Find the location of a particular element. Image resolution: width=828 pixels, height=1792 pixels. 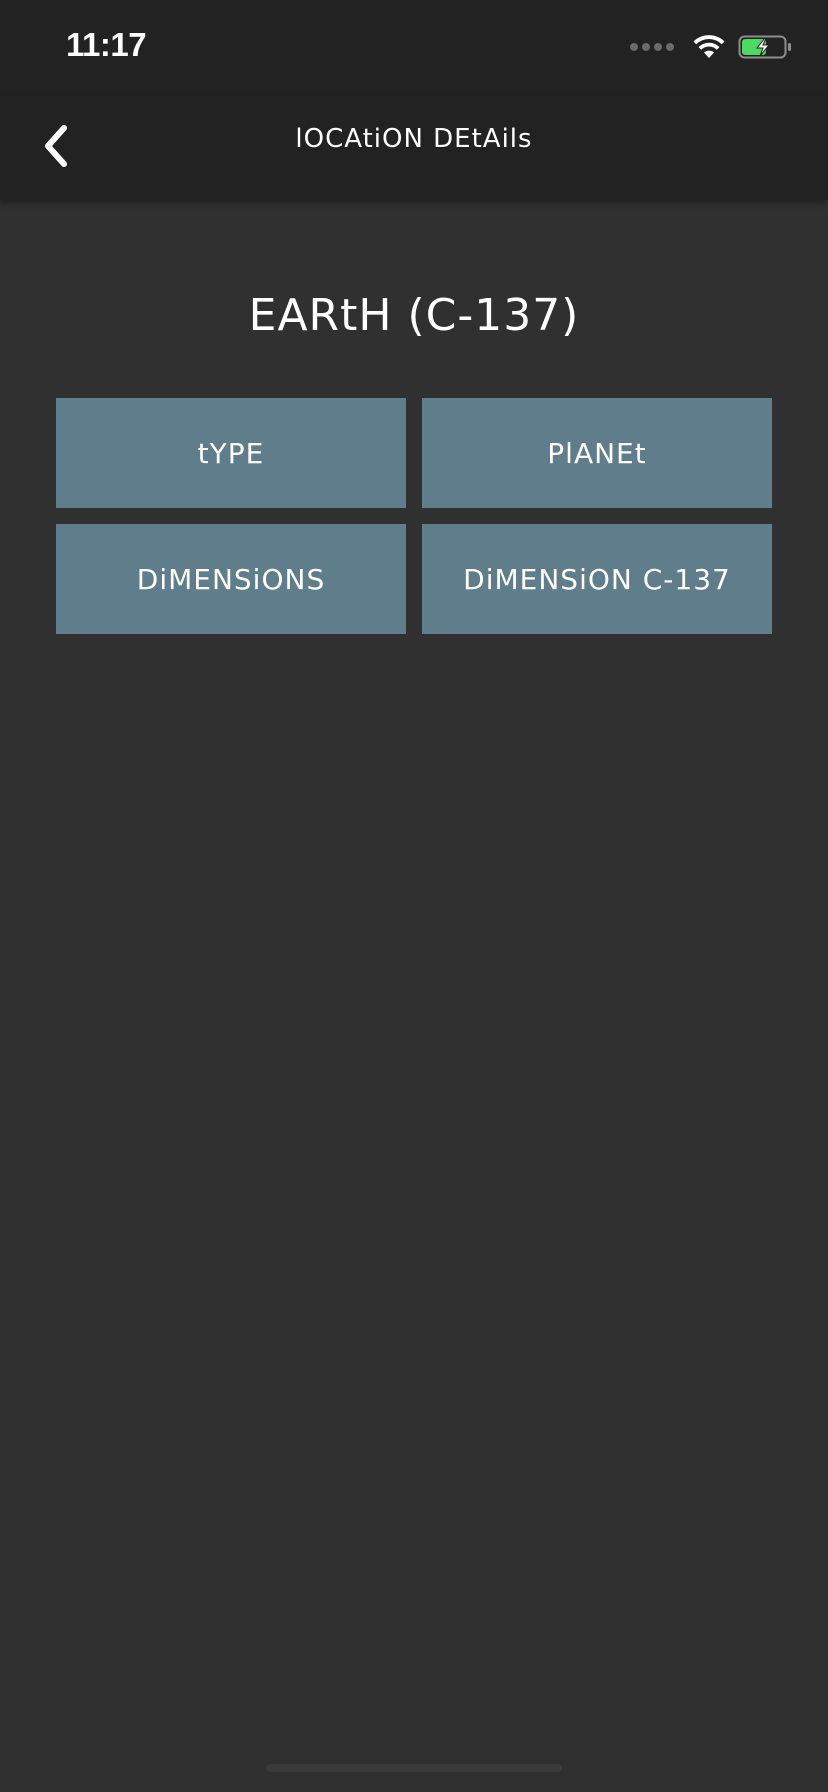

location-name: EARtH (C-137) is located at coordinates (414, 315).